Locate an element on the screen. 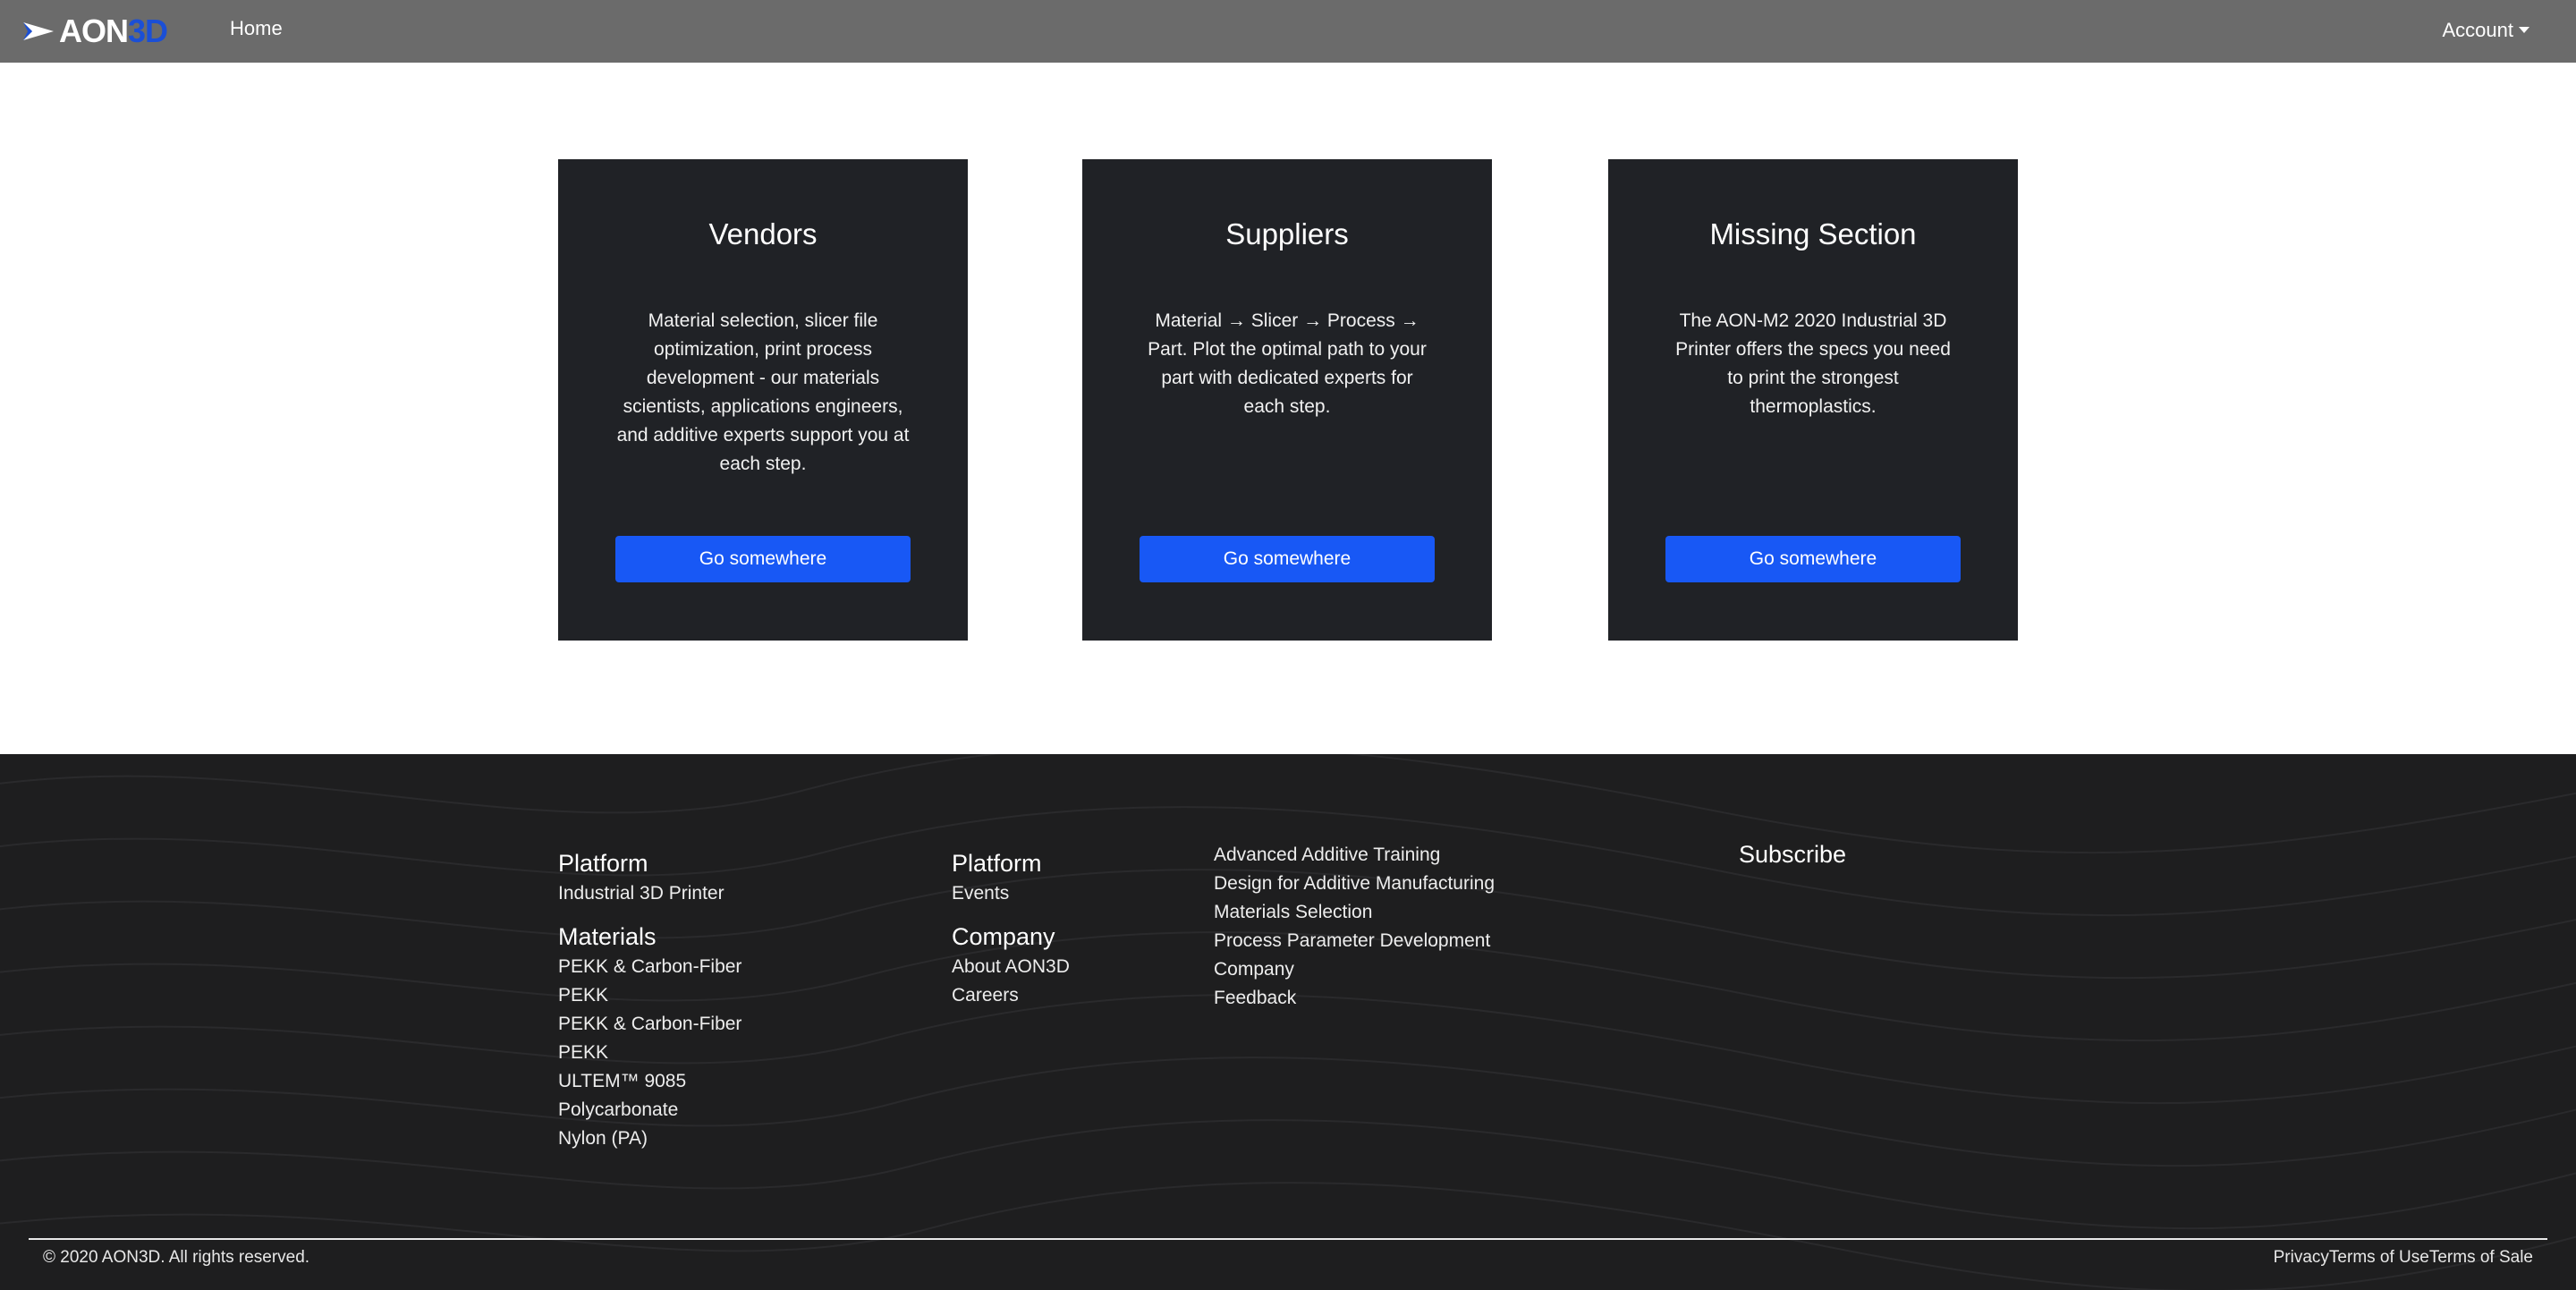 The height and width of the screenshot is (1290, 2576). brand-logo: AON3D is located at coordinates (94, 32).